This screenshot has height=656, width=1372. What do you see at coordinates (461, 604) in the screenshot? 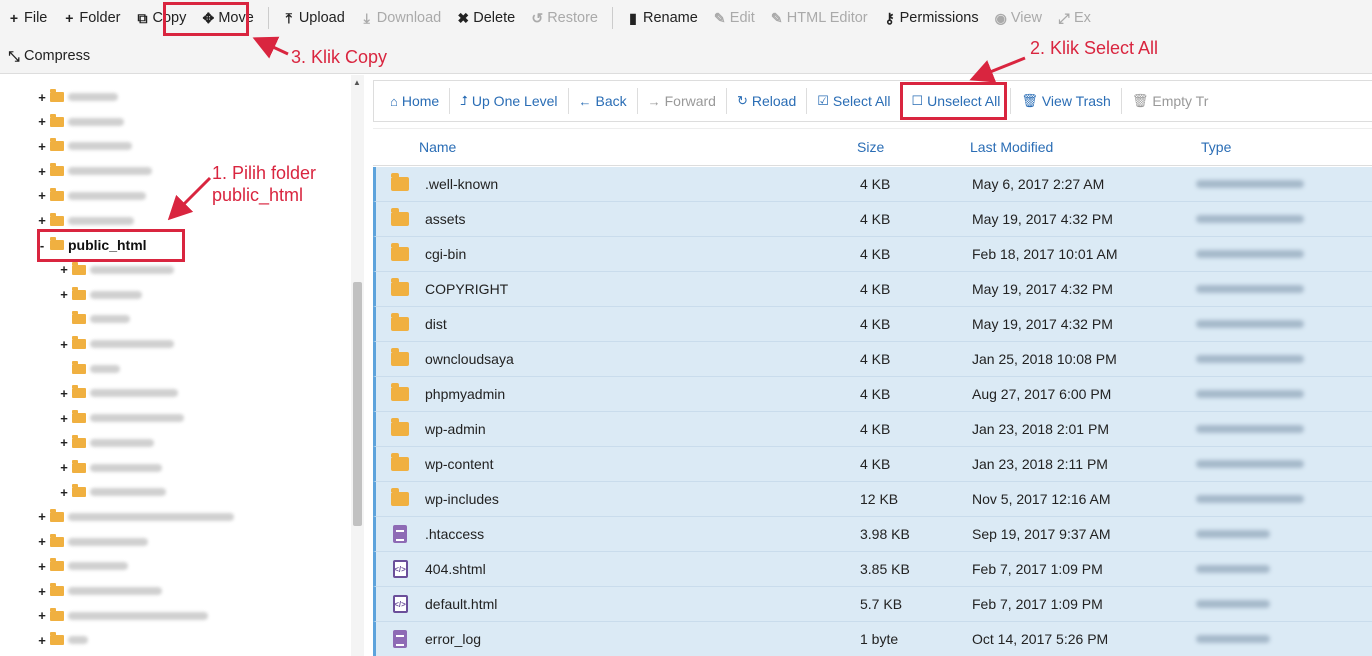
I see `file-name: default.html` at bounding box center [461, 604].